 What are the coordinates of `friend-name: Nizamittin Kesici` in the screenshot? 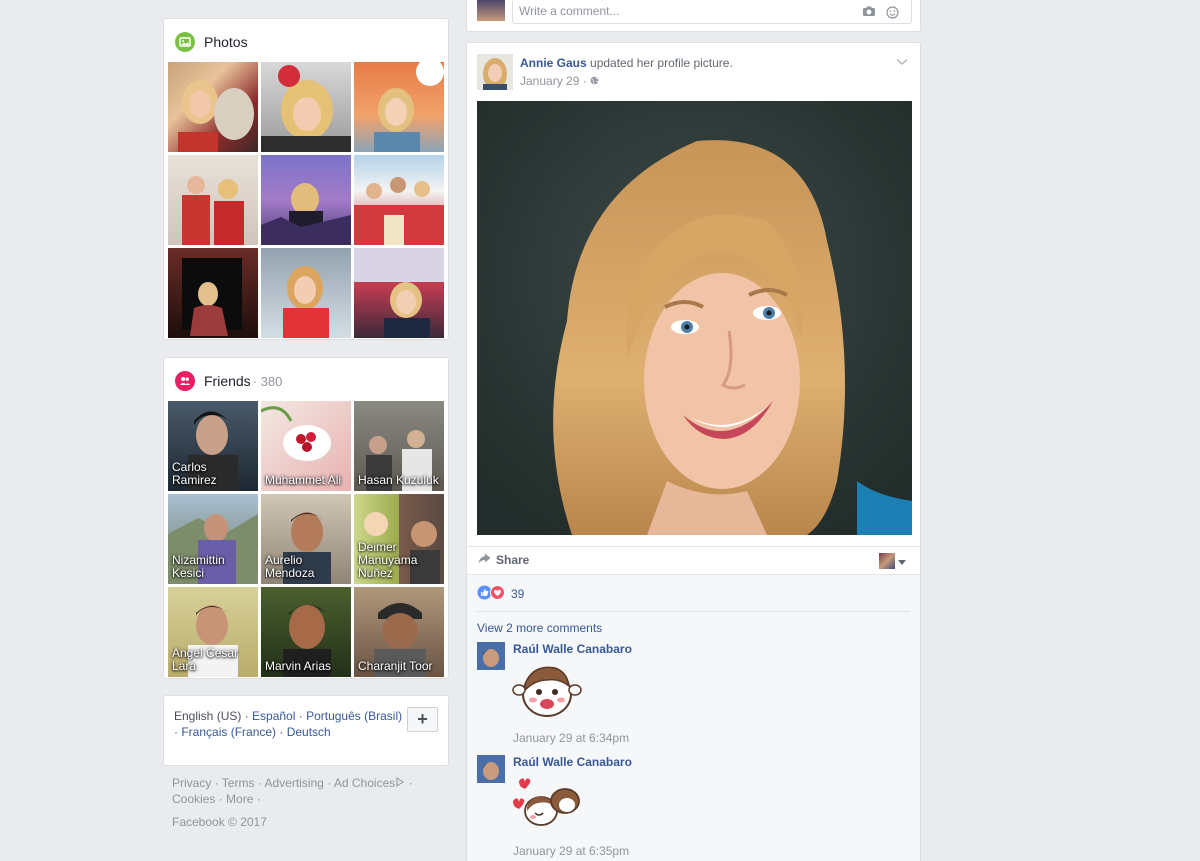 It's located at (213, 567).